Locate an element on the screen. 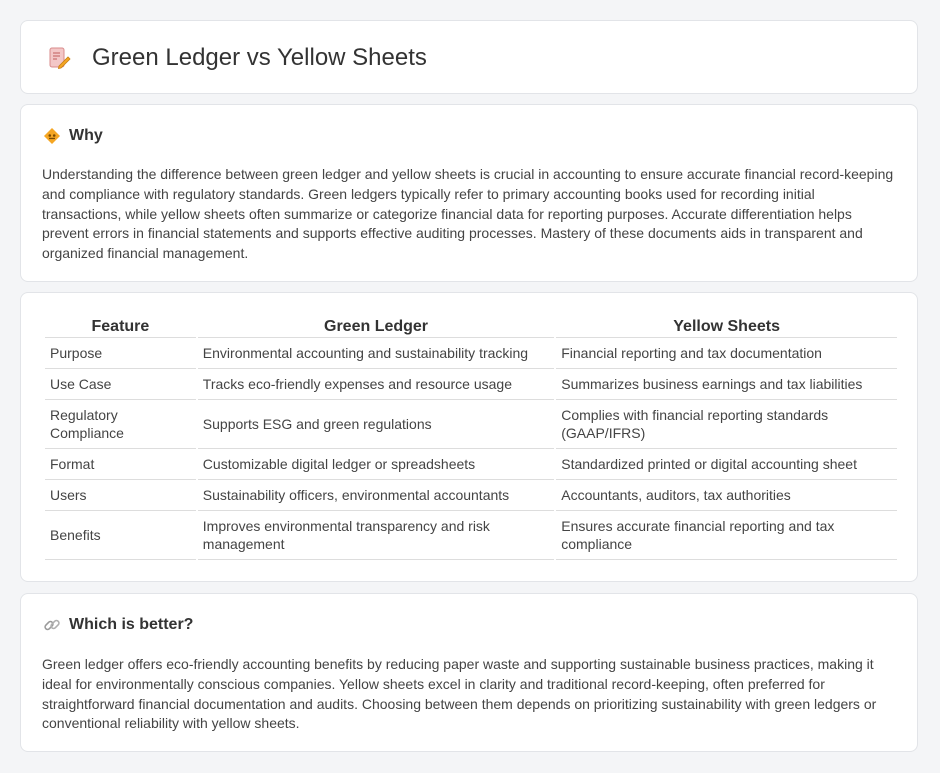 This screenshot has width=940, height=773. header-feature: Feature is located at coordinates (120, 327).